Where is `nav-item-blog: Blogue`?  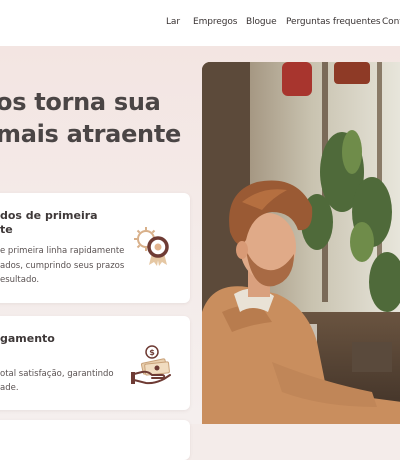 nav-item-blog: Blogue is located at coordinates (261, 22).